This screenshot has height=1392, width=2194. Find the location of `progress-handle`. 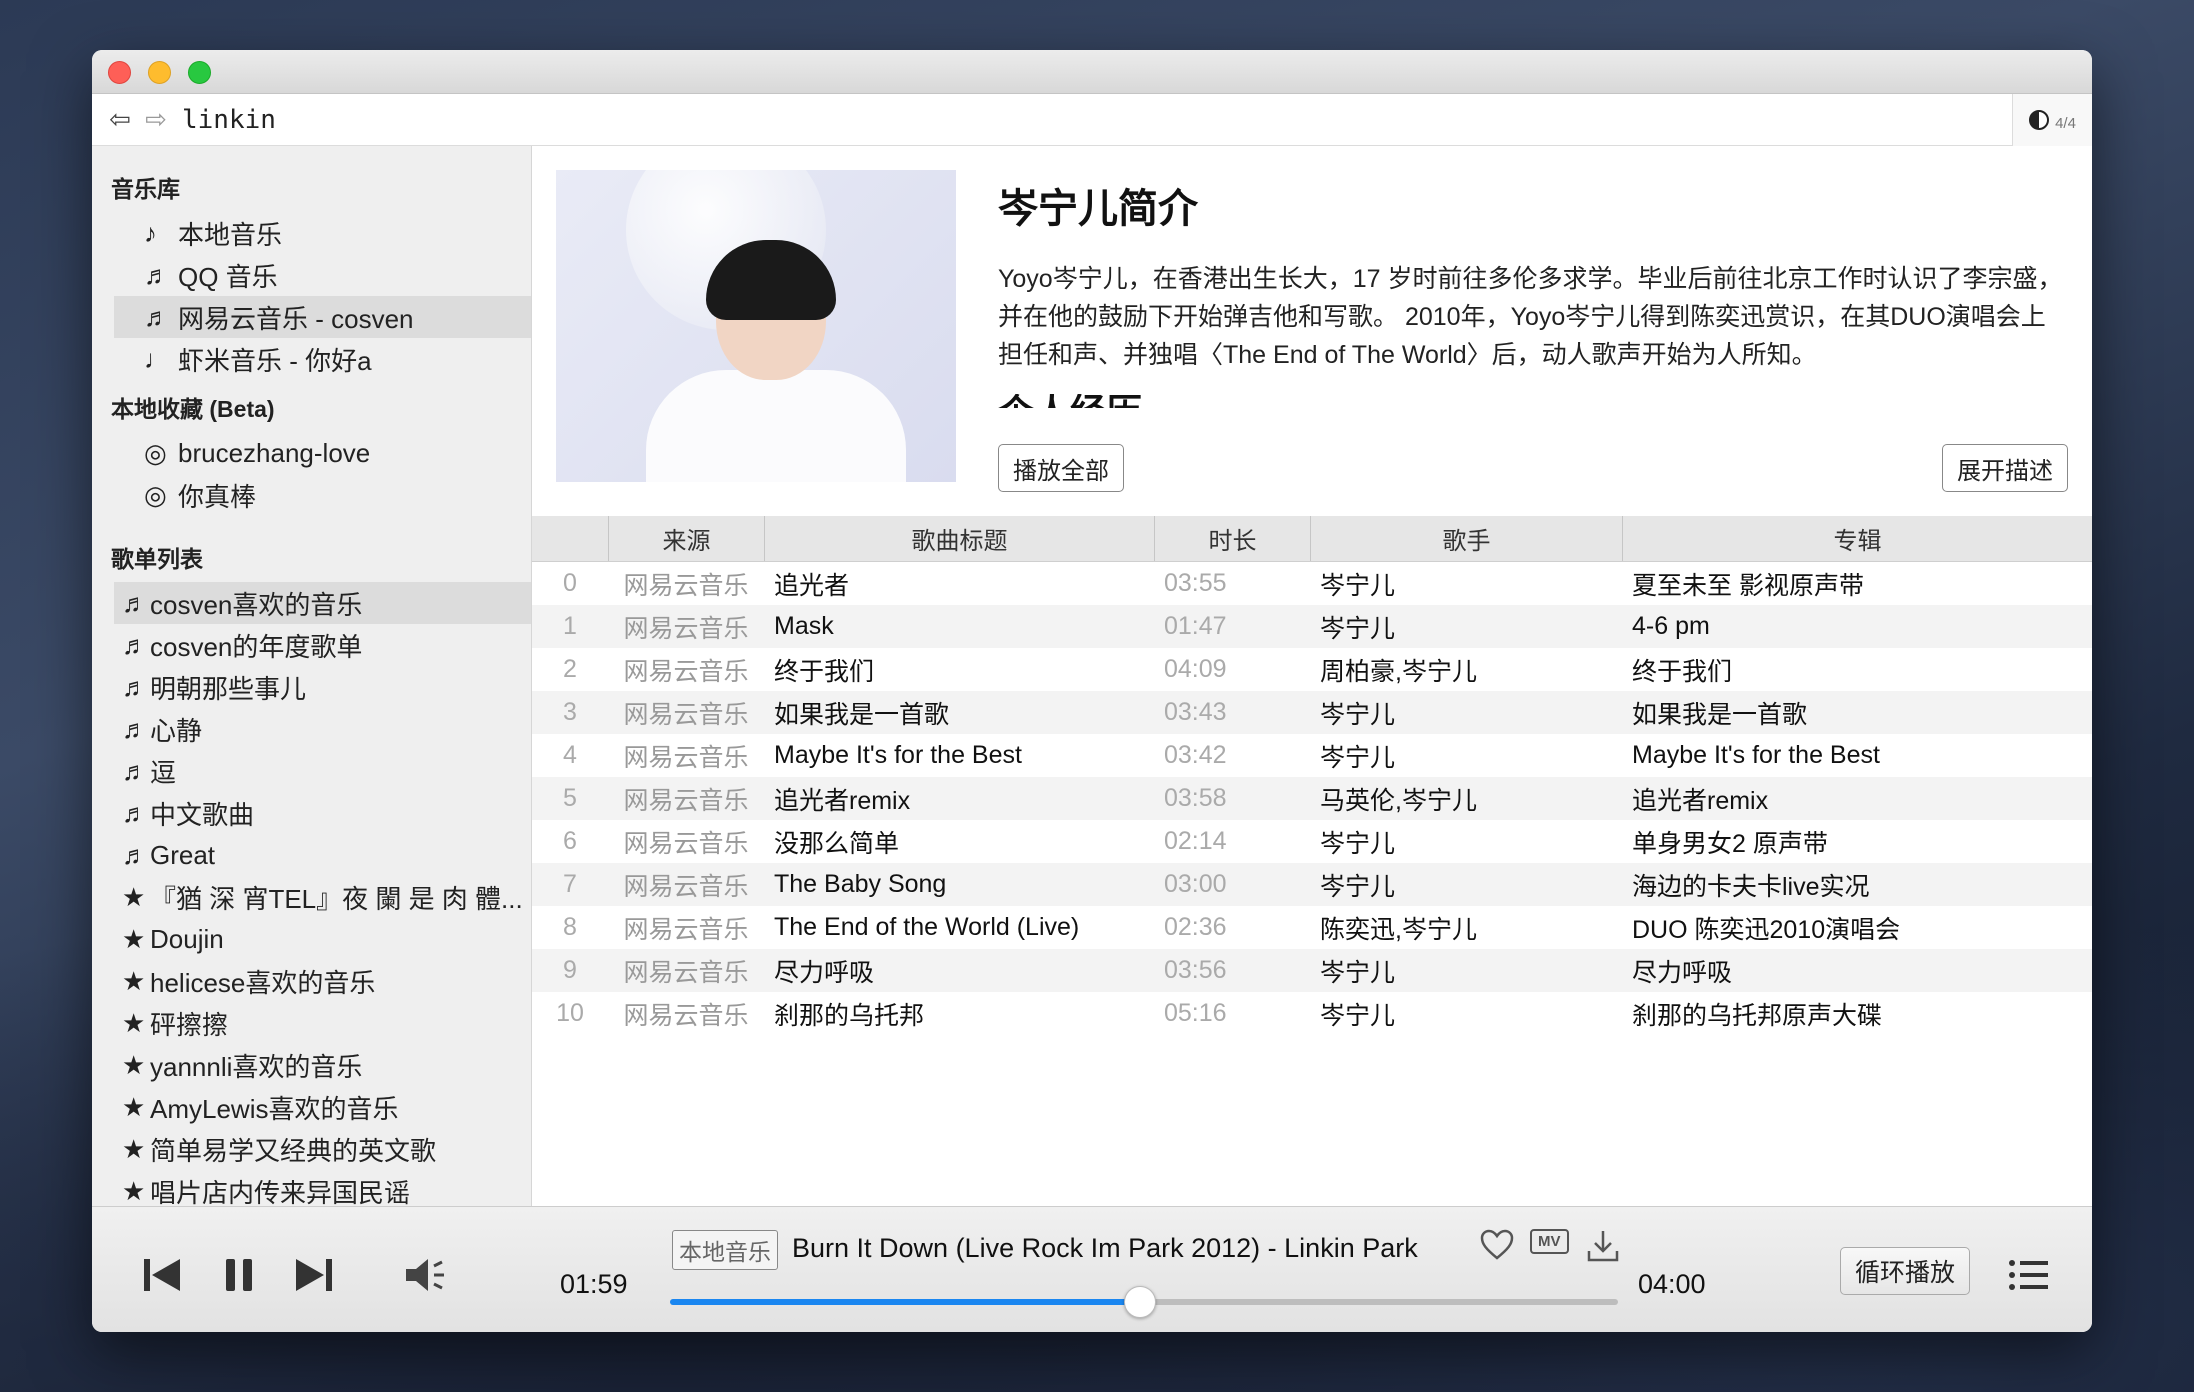

progress-handle is located at coordinates (1140, 1302).